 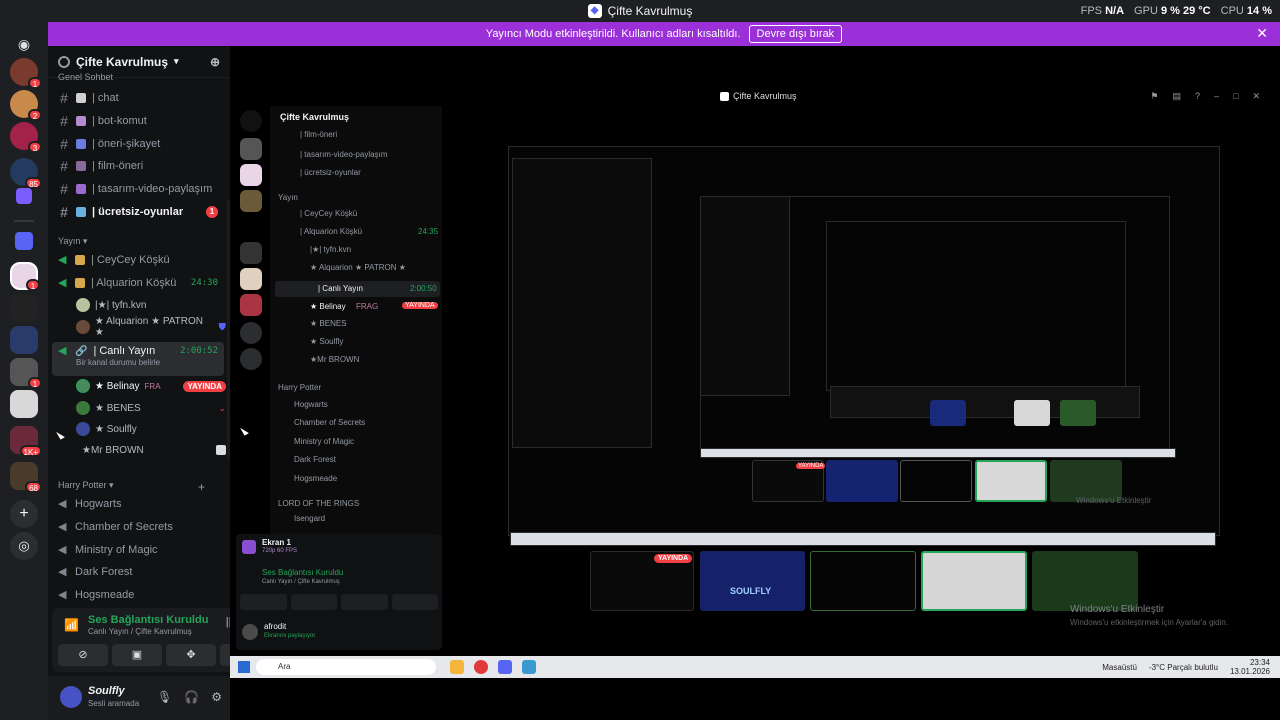 What do you see at coordinates (151, 386) in the screenshot?
I see `voice-user-live: ★ Belinay FRA YAYINDA` at bounding box center [151, 386].